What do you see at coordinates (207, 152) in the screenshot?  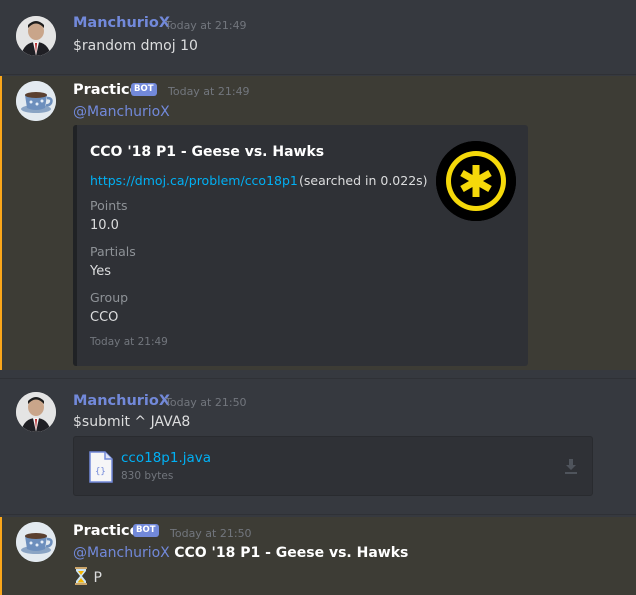 I see `embed-title: CCO '18 P1 - Geese vs. Hawks` at bounding box center [207, 152].